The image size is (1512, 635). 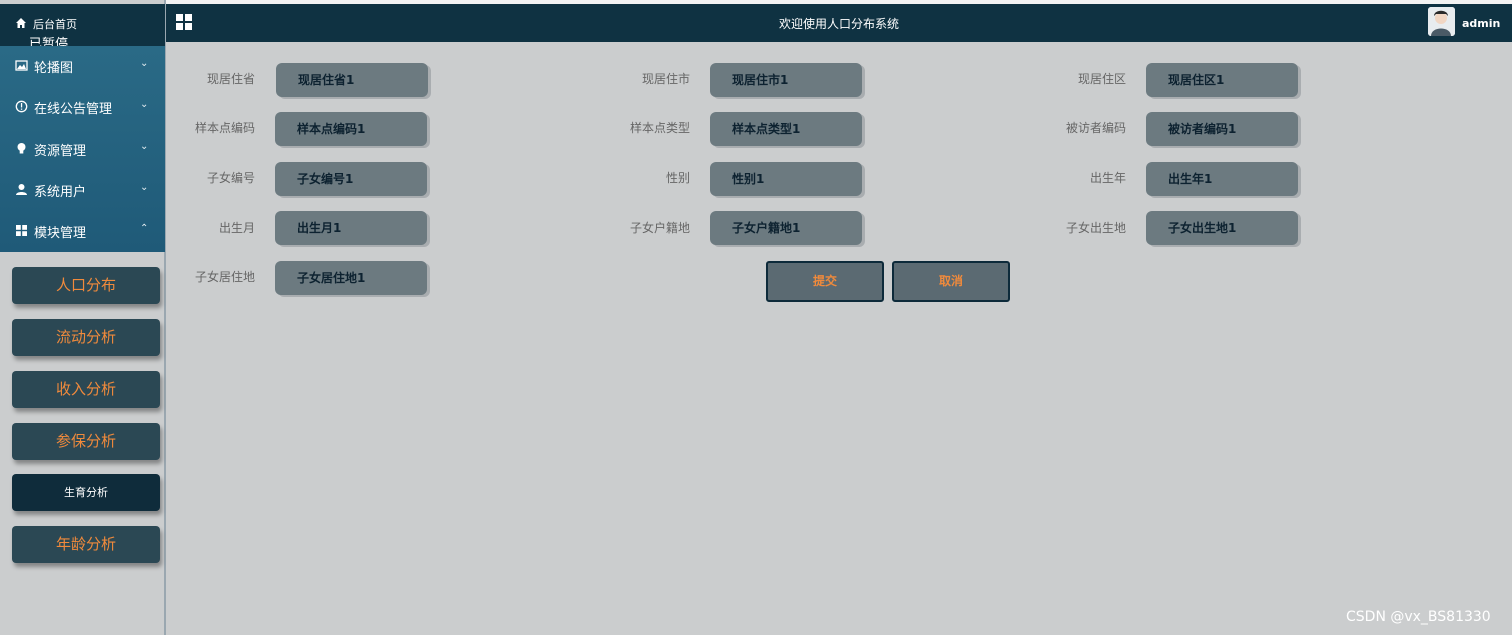 What do you see at coordinates (786, 228) in the screenshot?
I see `input-child-household-place: 子女户籍地1` at bounding box center [786, 228].